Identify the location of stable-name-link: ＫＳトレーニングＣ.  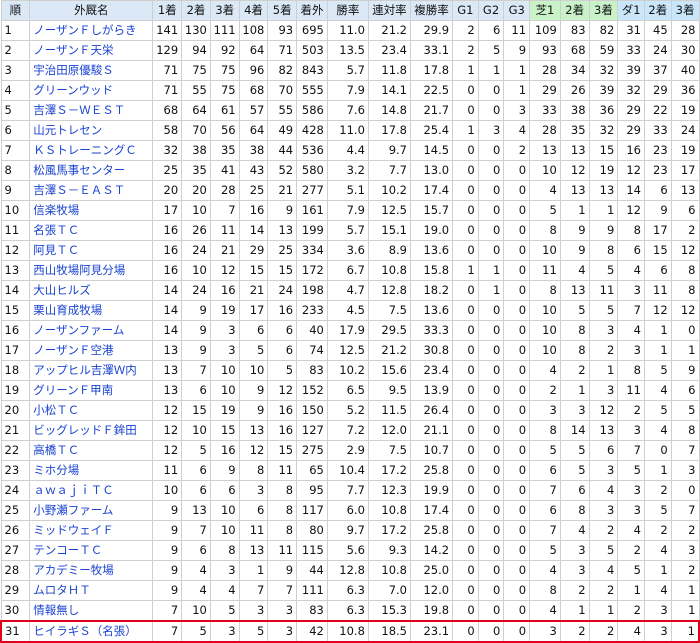
(91, 150).